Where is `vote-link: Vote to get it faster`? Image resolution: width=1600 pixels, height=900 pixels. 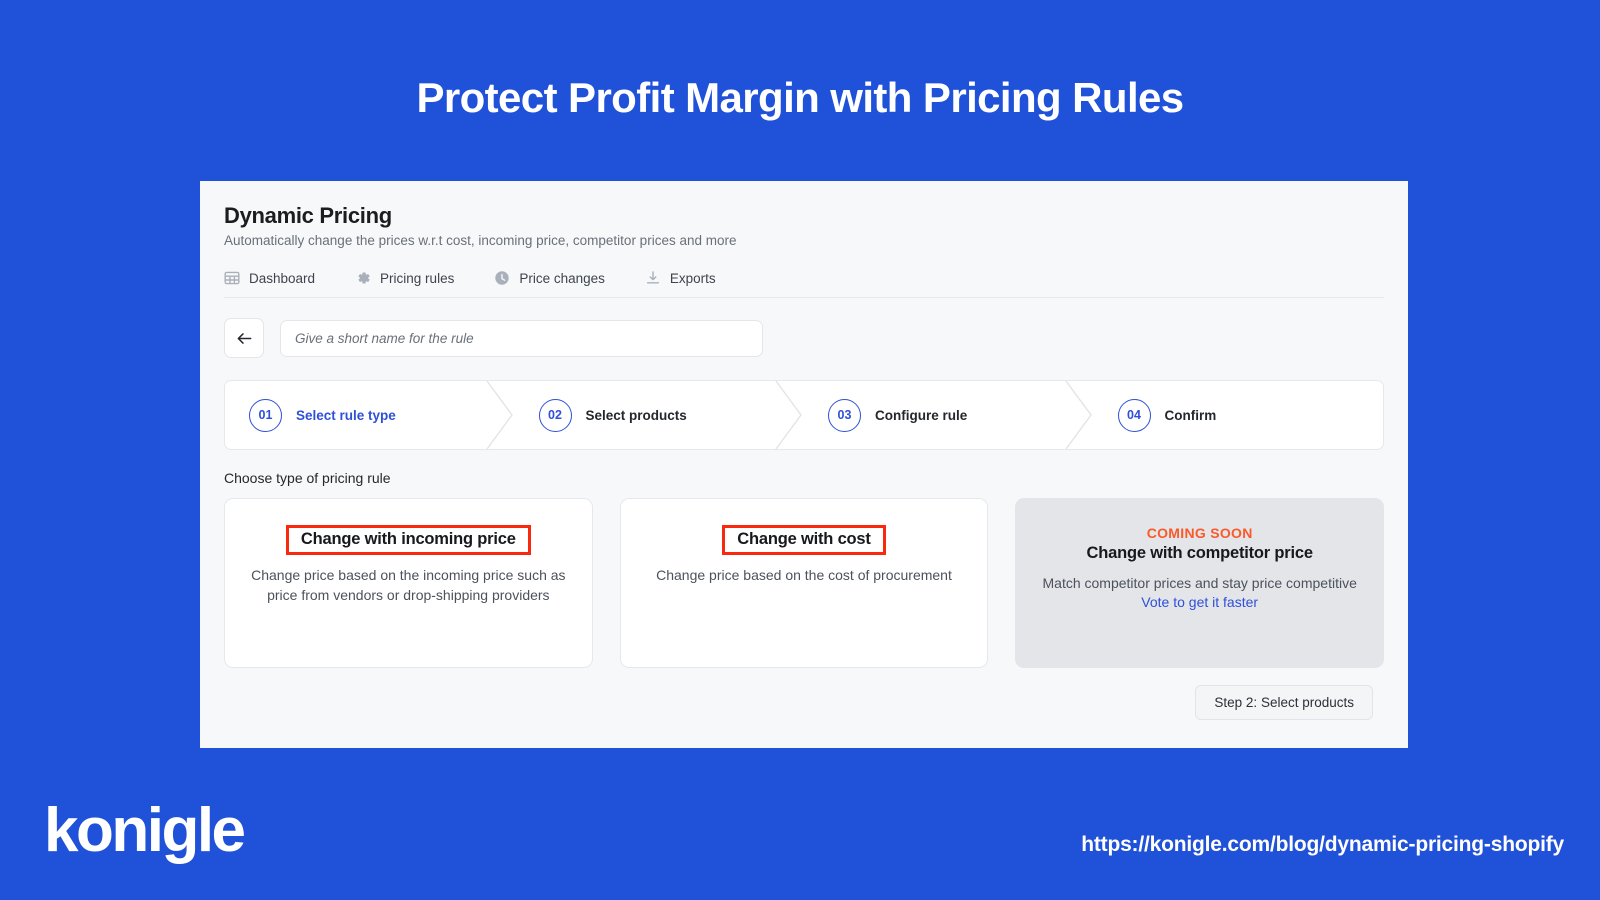 vote-link: Vote to get it faster is located at coordinates (1199, 602).